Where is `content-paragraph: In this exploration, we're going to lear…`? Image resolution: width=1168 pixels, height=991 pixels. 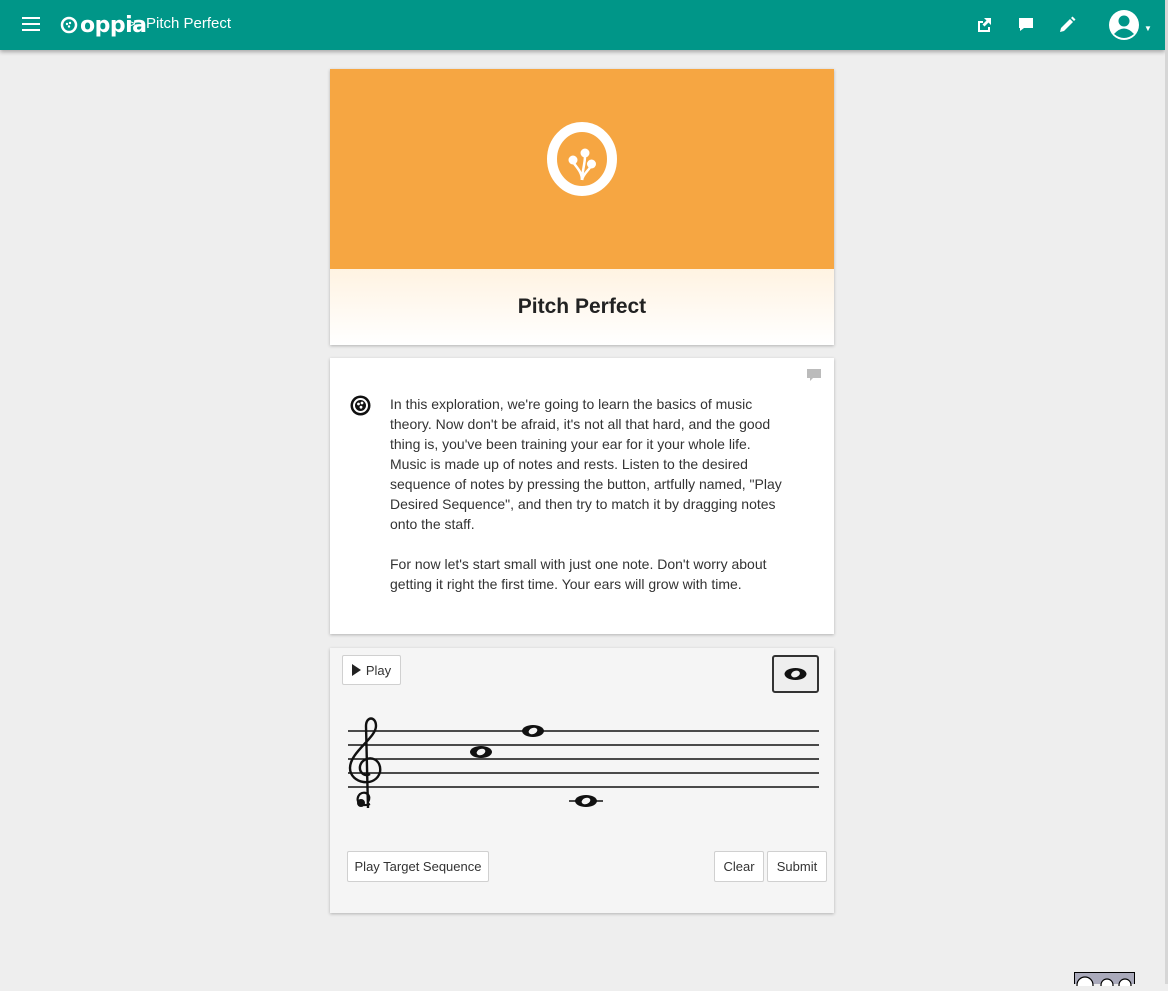 content-paragraph: In this exploration, we're going to lear… is located at coordinates (586, 464).